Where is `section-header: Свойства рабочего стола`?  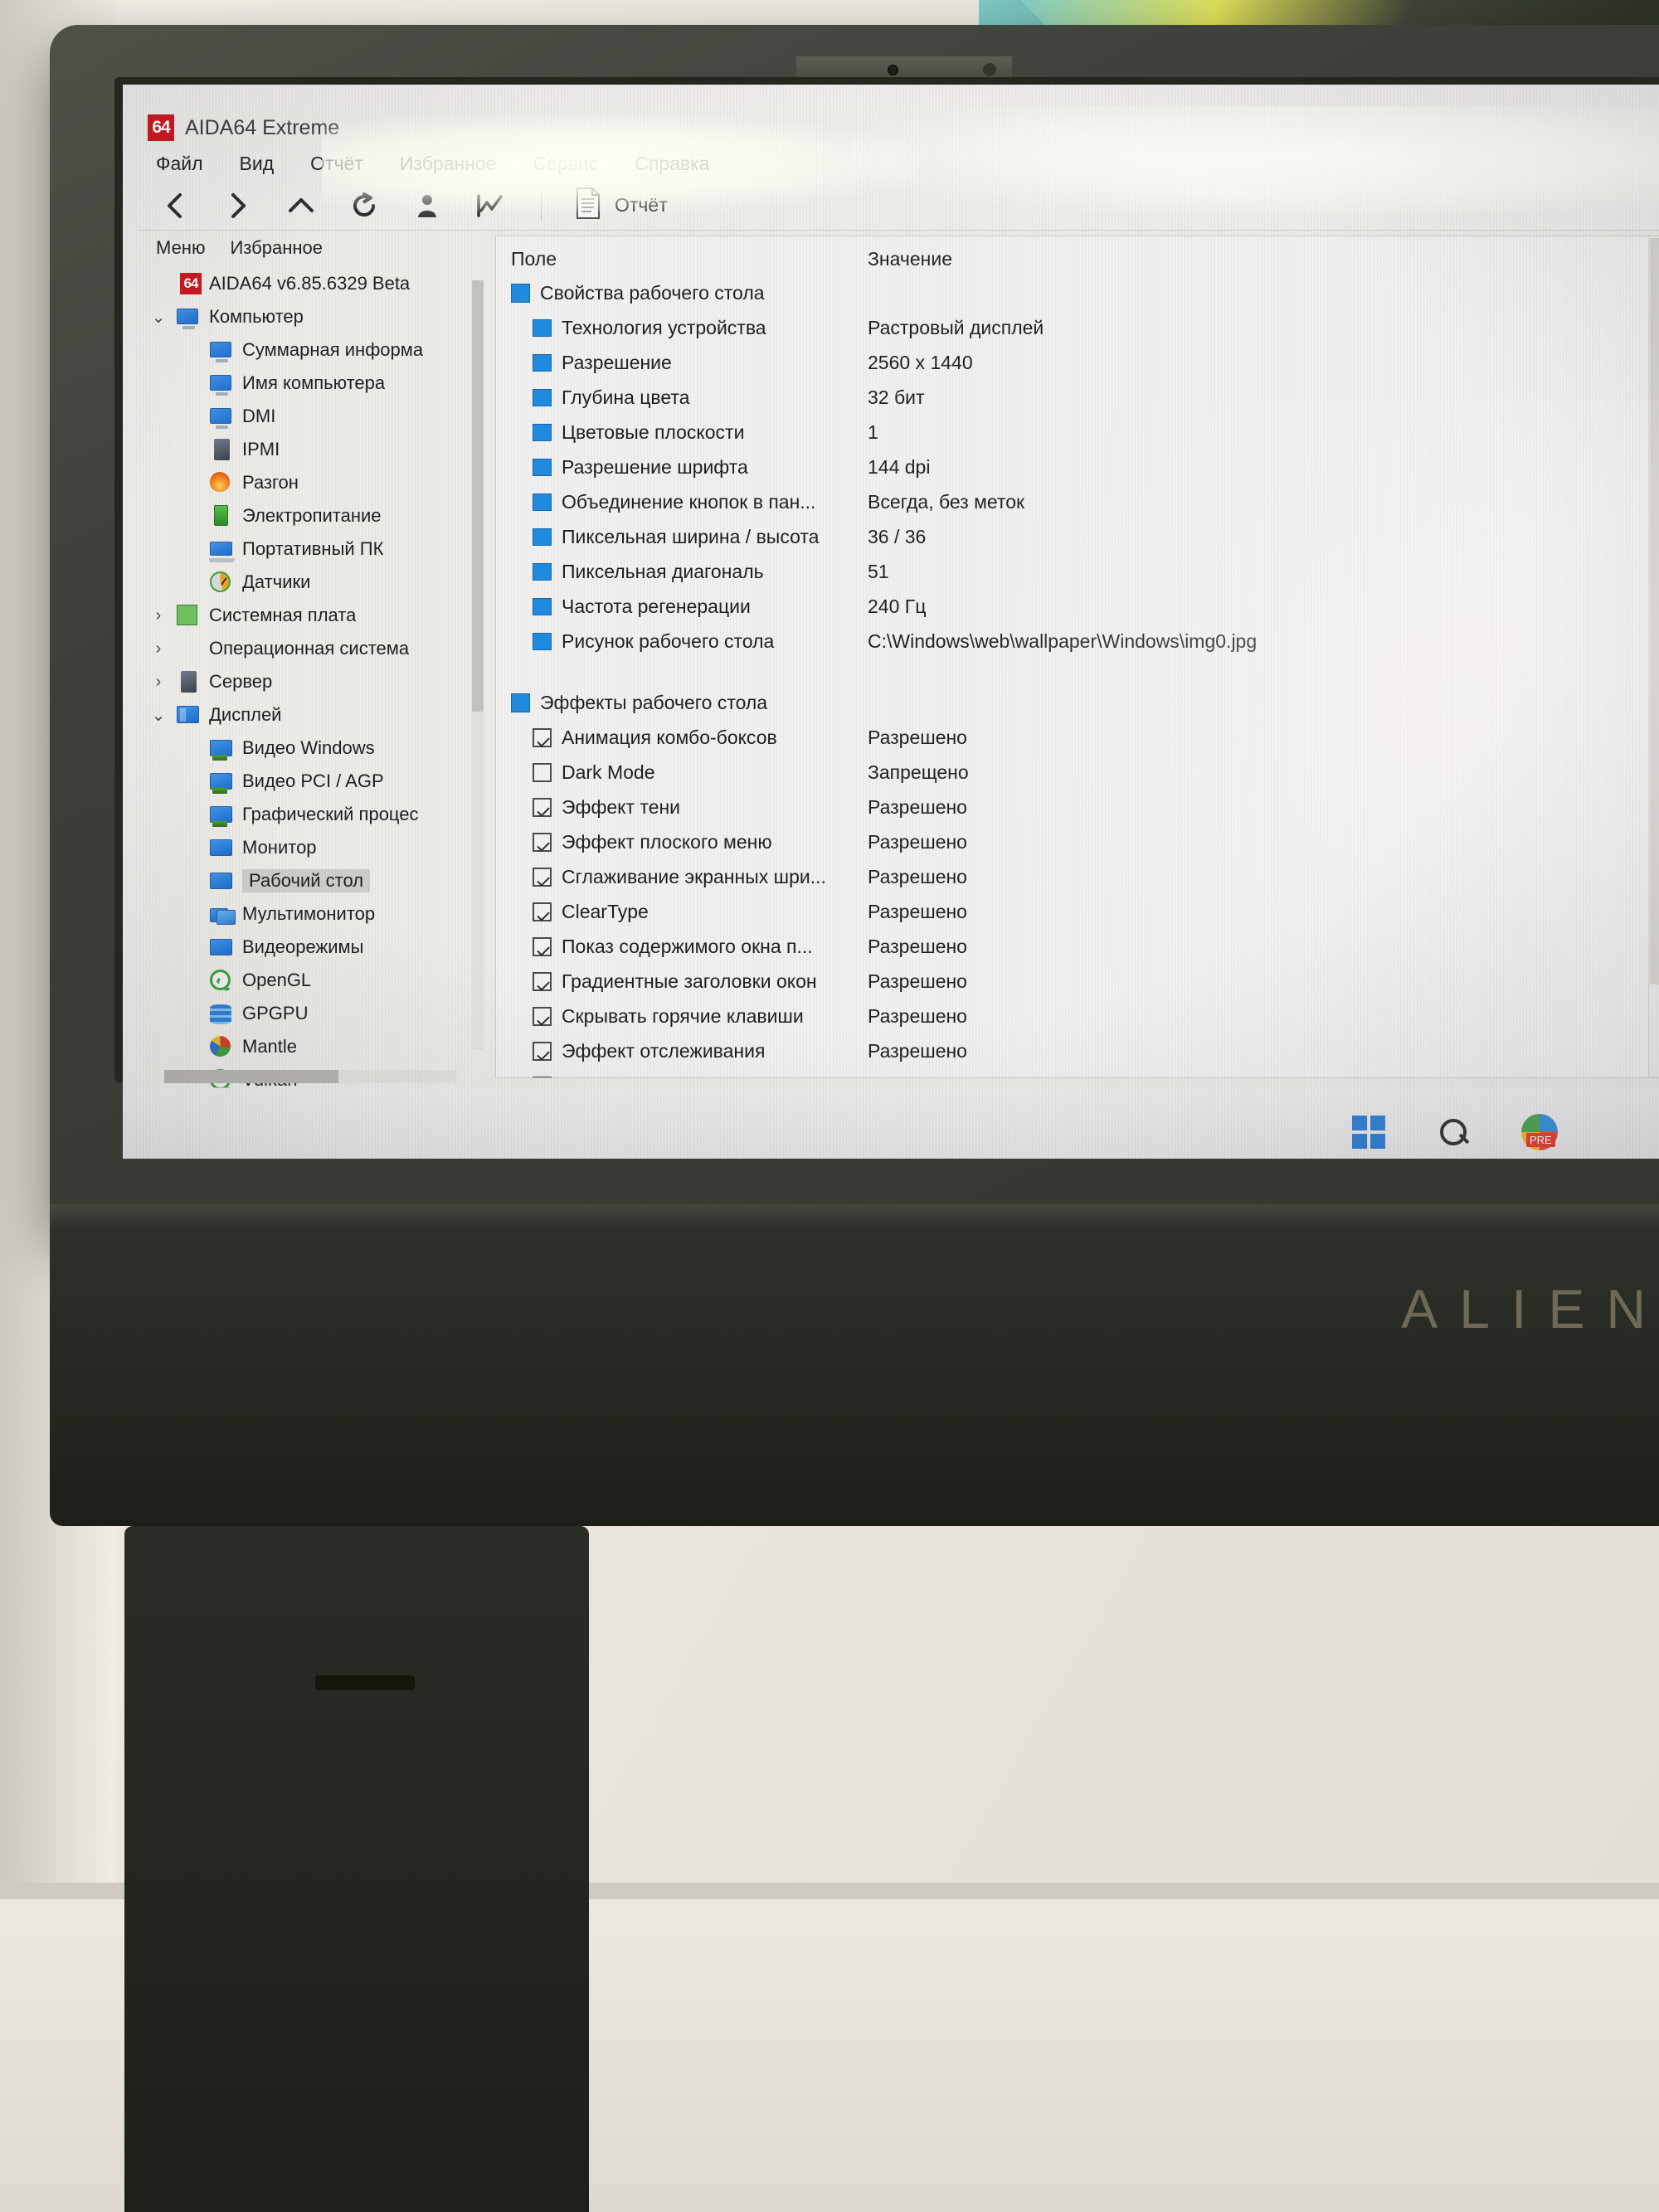
section-header: Свойства рабочего стола is located at coordinates (1077, 292).